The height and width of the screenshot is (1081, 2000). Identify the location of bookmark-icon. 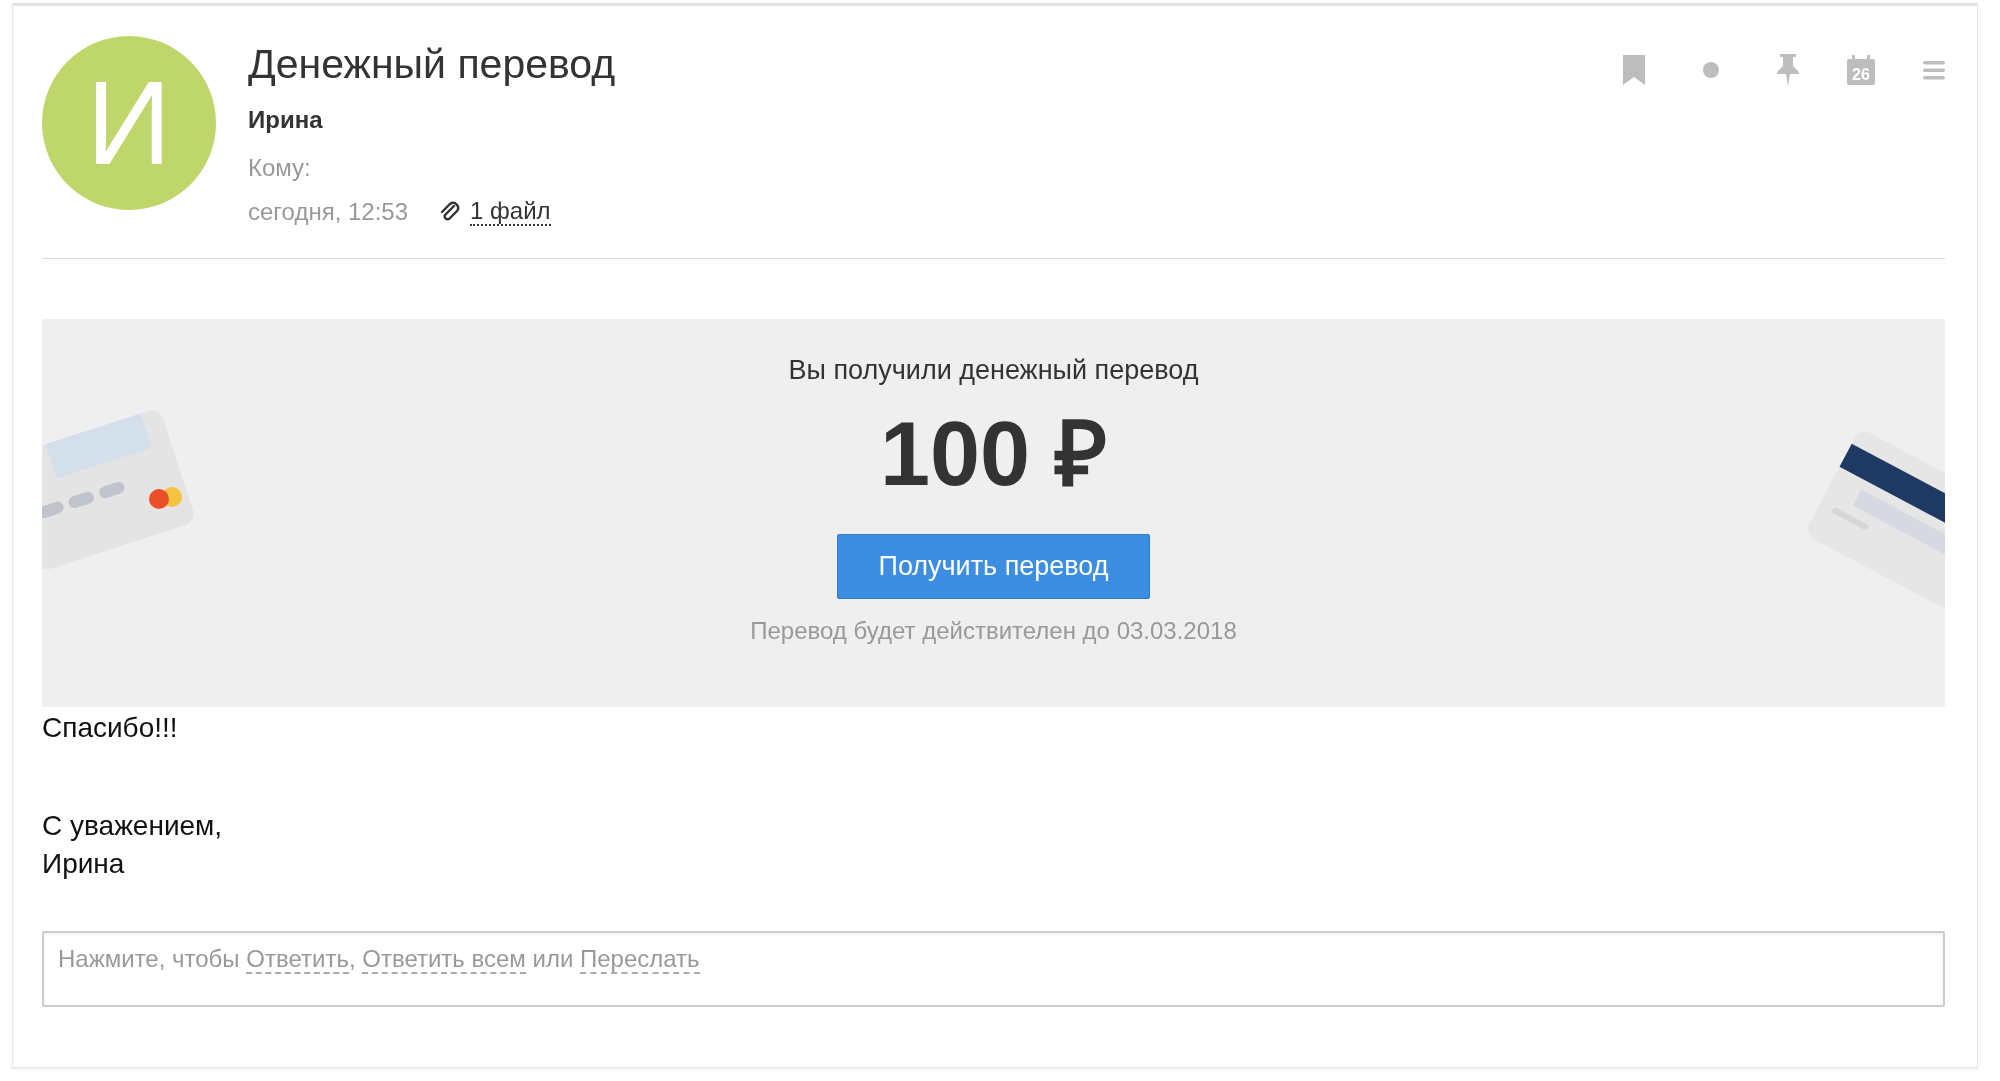
(1634, 70).